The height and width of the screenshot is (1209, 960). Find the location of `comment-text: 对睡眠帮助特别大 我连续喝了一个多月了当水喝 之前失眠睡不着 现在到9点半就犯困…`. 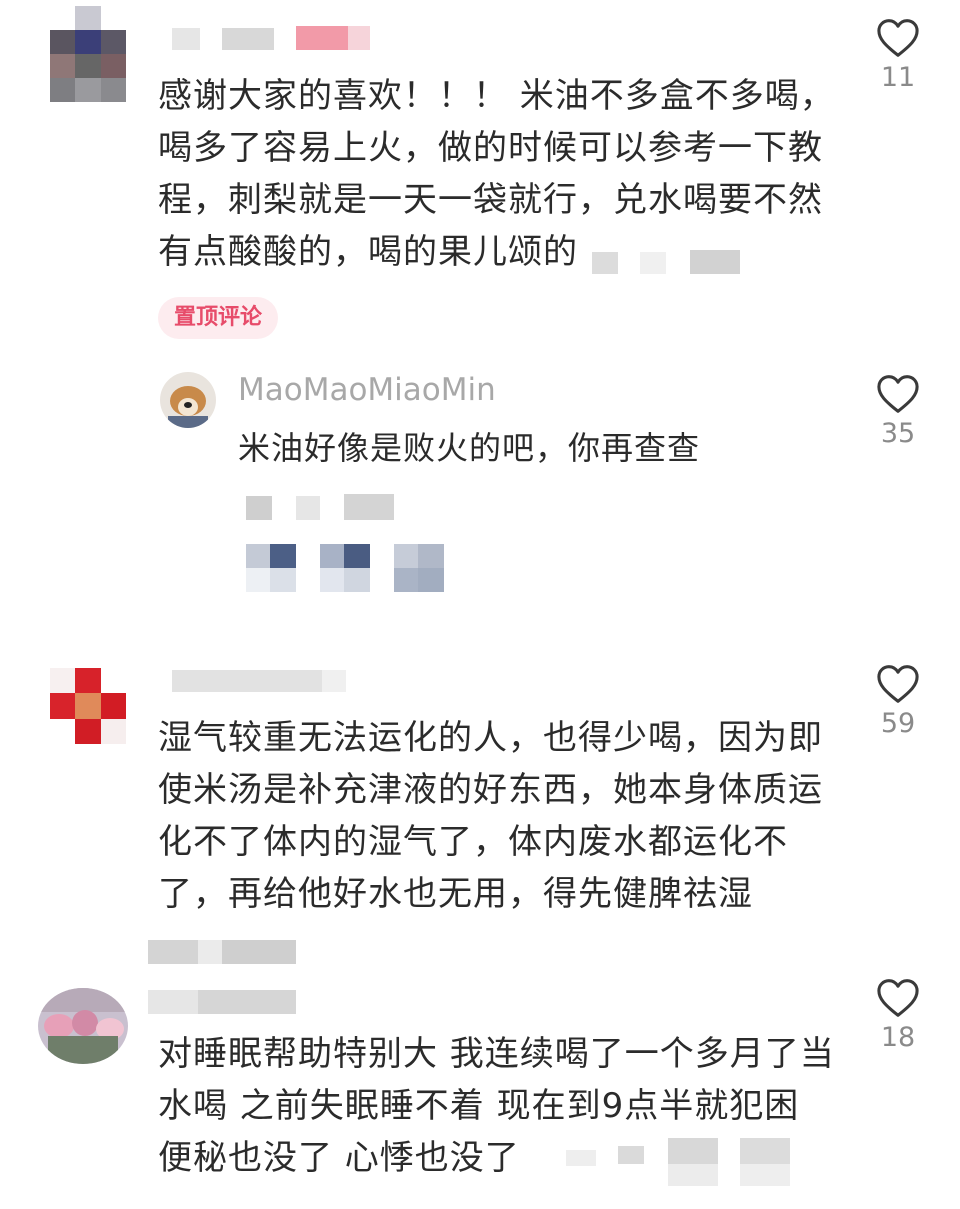

comment-text: 对睡眠帮助特别大 我连续喝了一个多月了当水喝 之前失眠睡不着 现在到9点半就犯困… is located at coordinates (496, 1106).